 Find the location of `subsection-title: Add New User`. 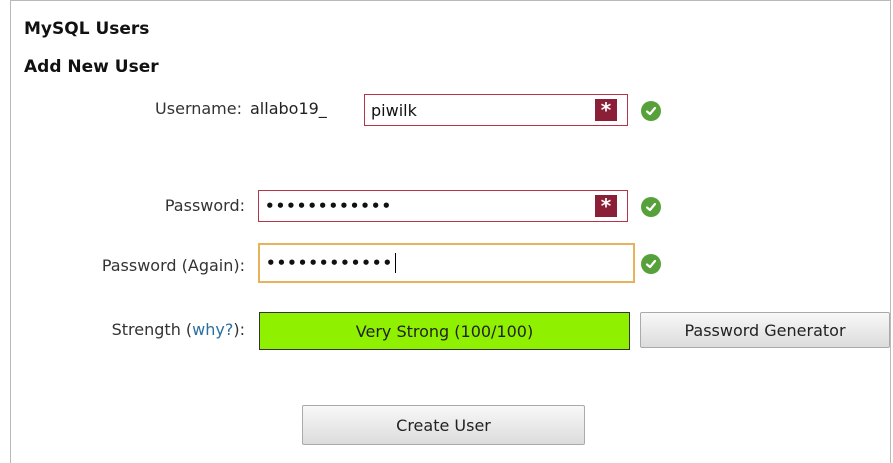

subsection-title: Add New User is located at coordinates (91, 67).